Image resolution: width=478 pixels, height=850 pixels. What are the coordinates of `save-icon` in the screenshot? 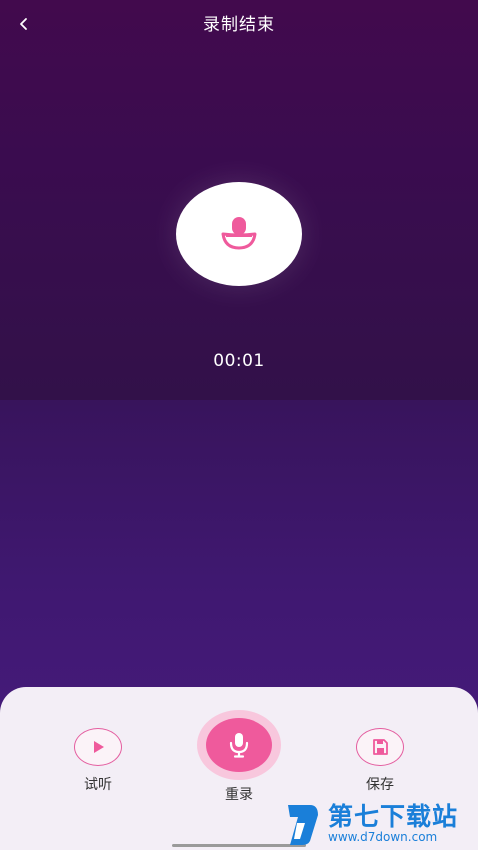 It's located at (380, 747).